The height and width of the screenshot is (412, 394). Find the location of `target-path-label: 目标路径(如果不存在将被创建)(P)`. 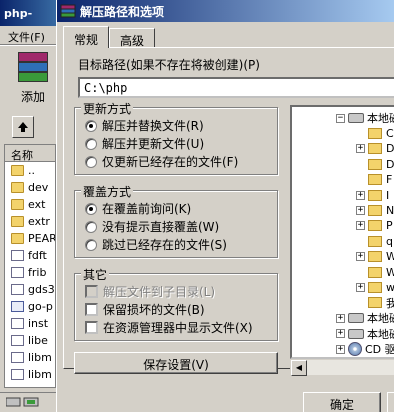

target-path-label: 目标路径(如果不存在将被创建)(P) is located at coordinates (169, 65).